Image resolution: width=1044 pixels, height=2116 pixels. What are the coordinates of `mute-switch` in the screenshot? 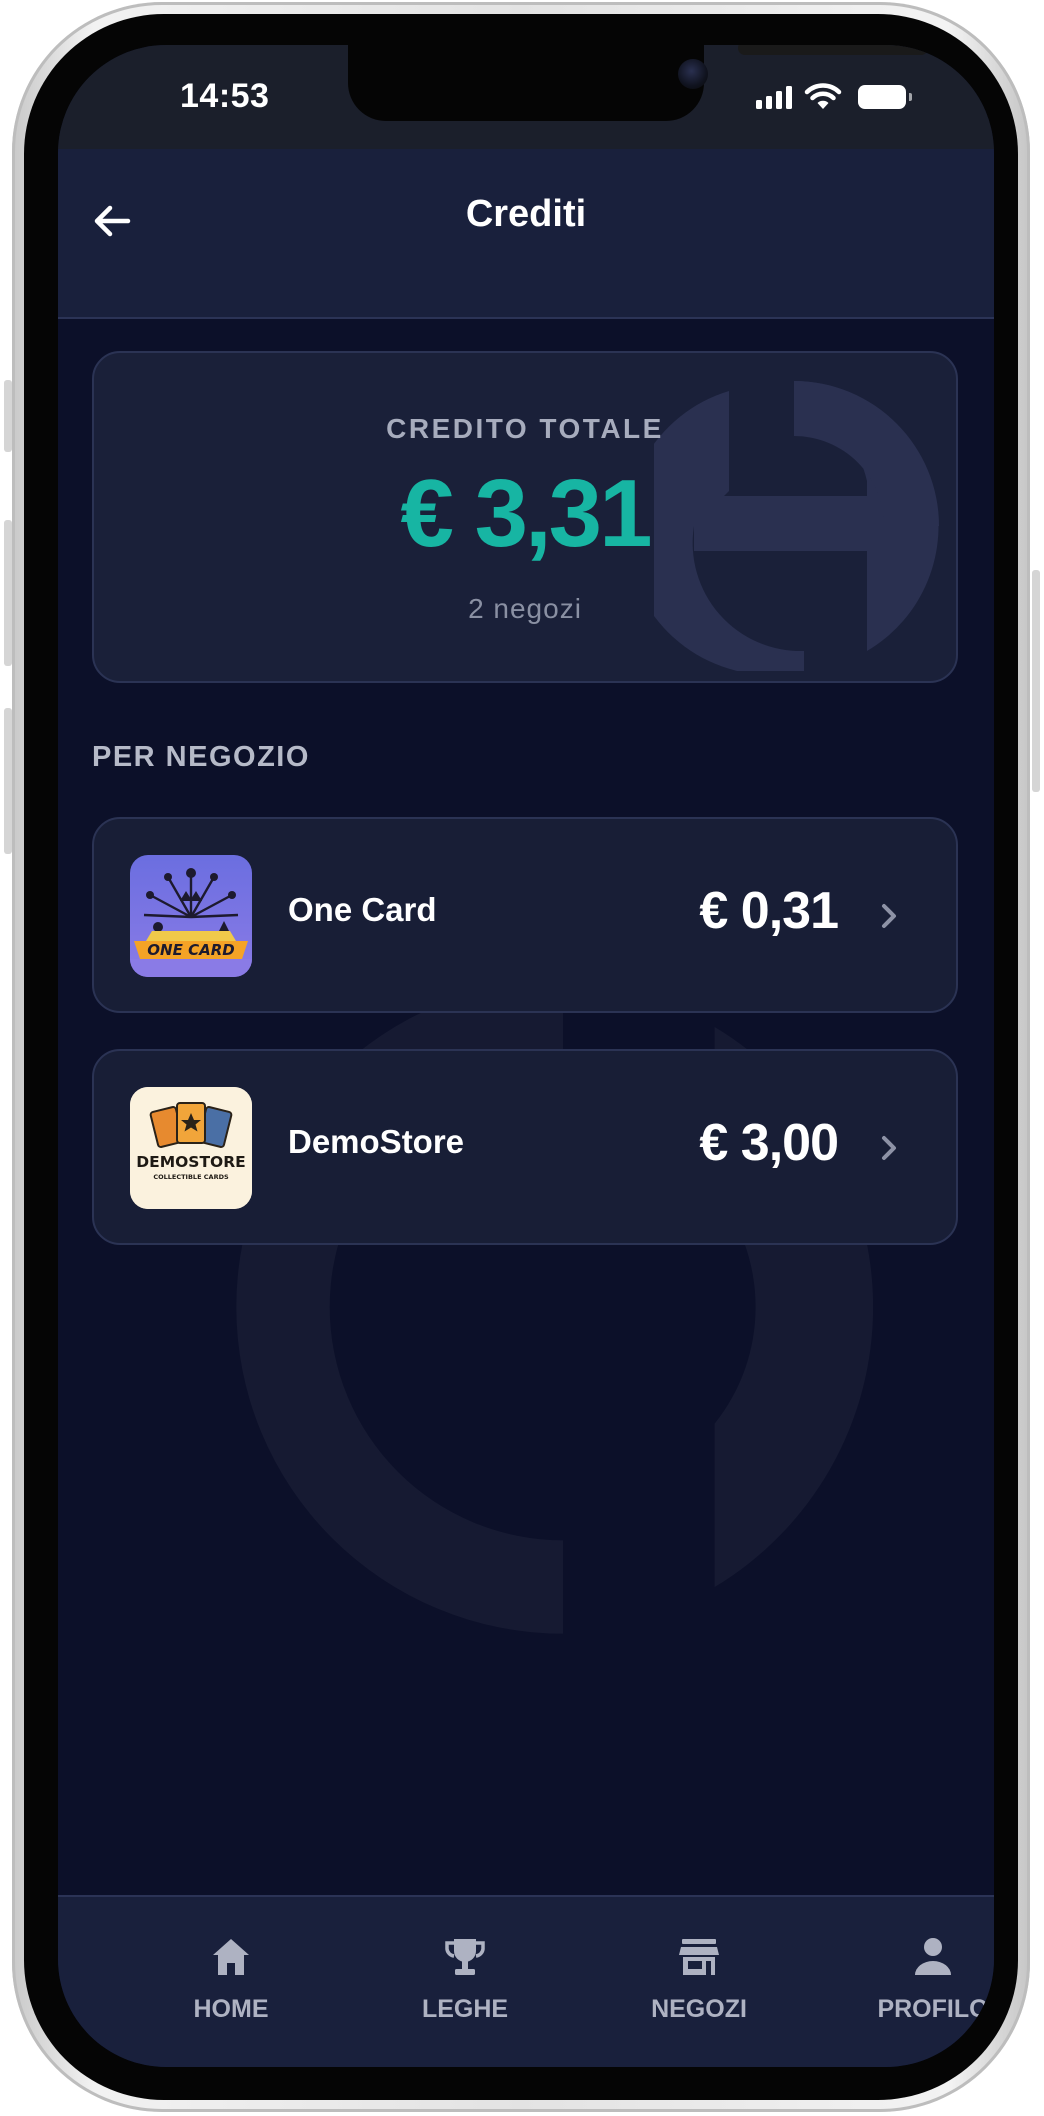 It's located at (8, 416).